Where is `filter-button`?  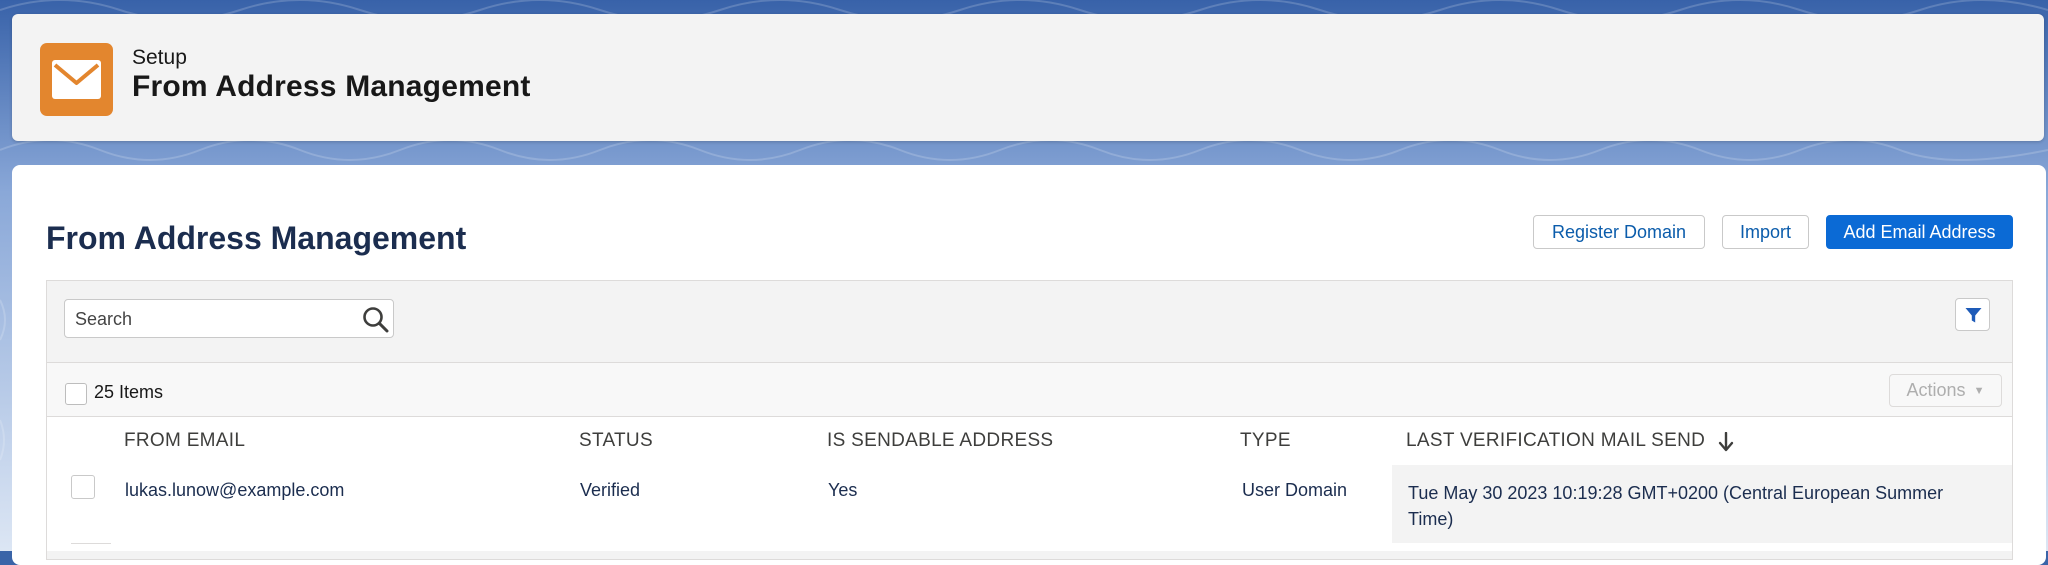 filter-button is located at coordinates (1972, 314).